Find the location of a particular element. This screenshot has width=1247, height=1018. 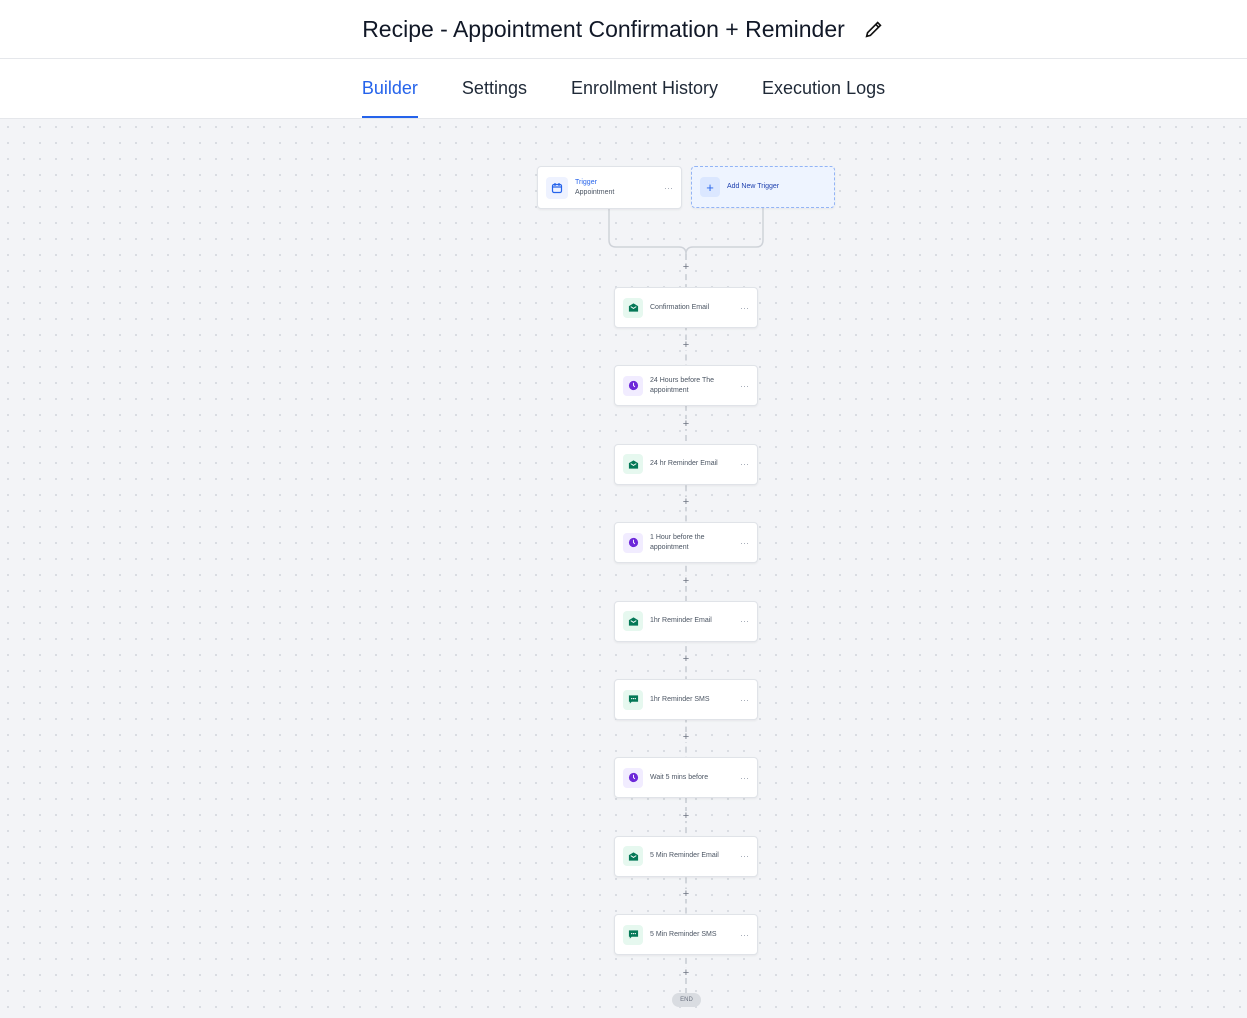

step-label: Wait 5 mins before is located at coordinates (679, 777).